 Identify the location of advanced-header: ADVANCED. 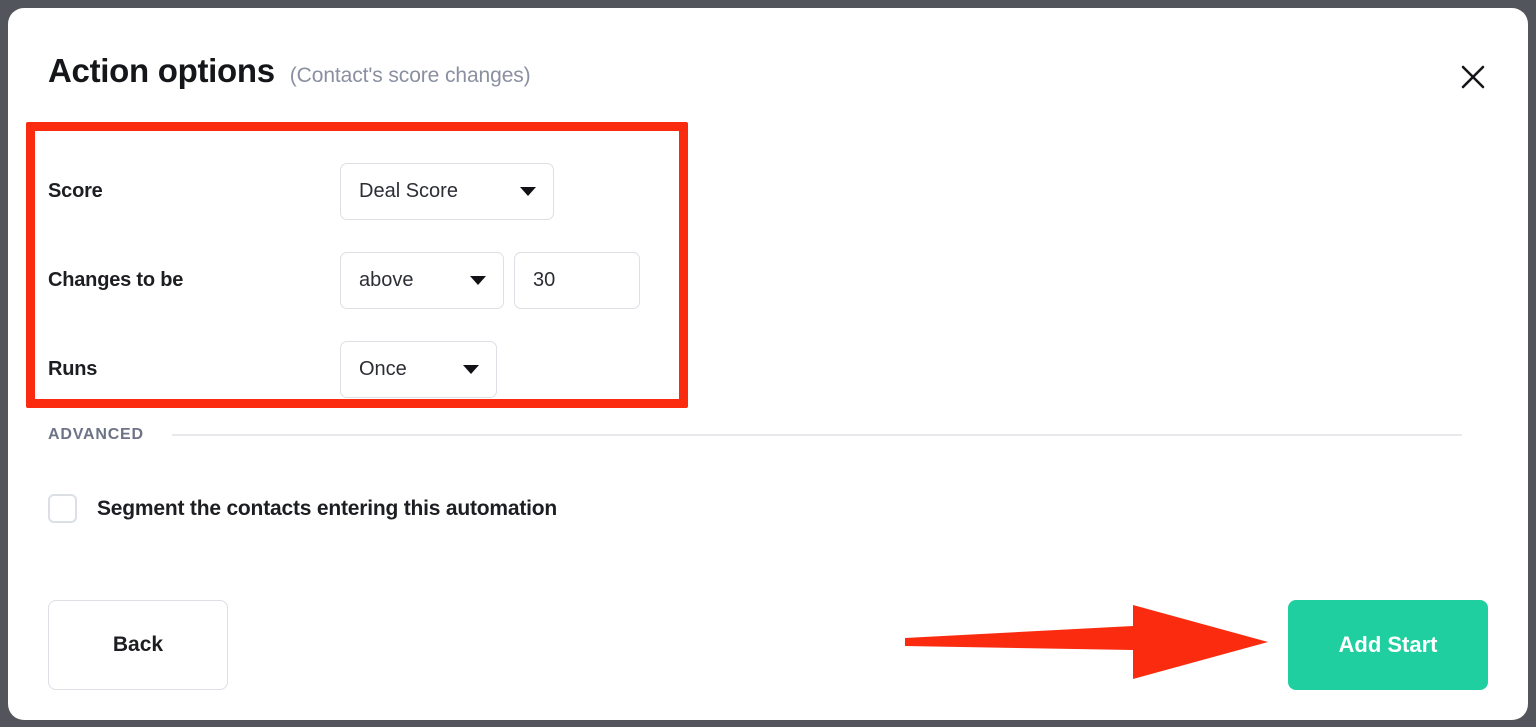
(768, 435).